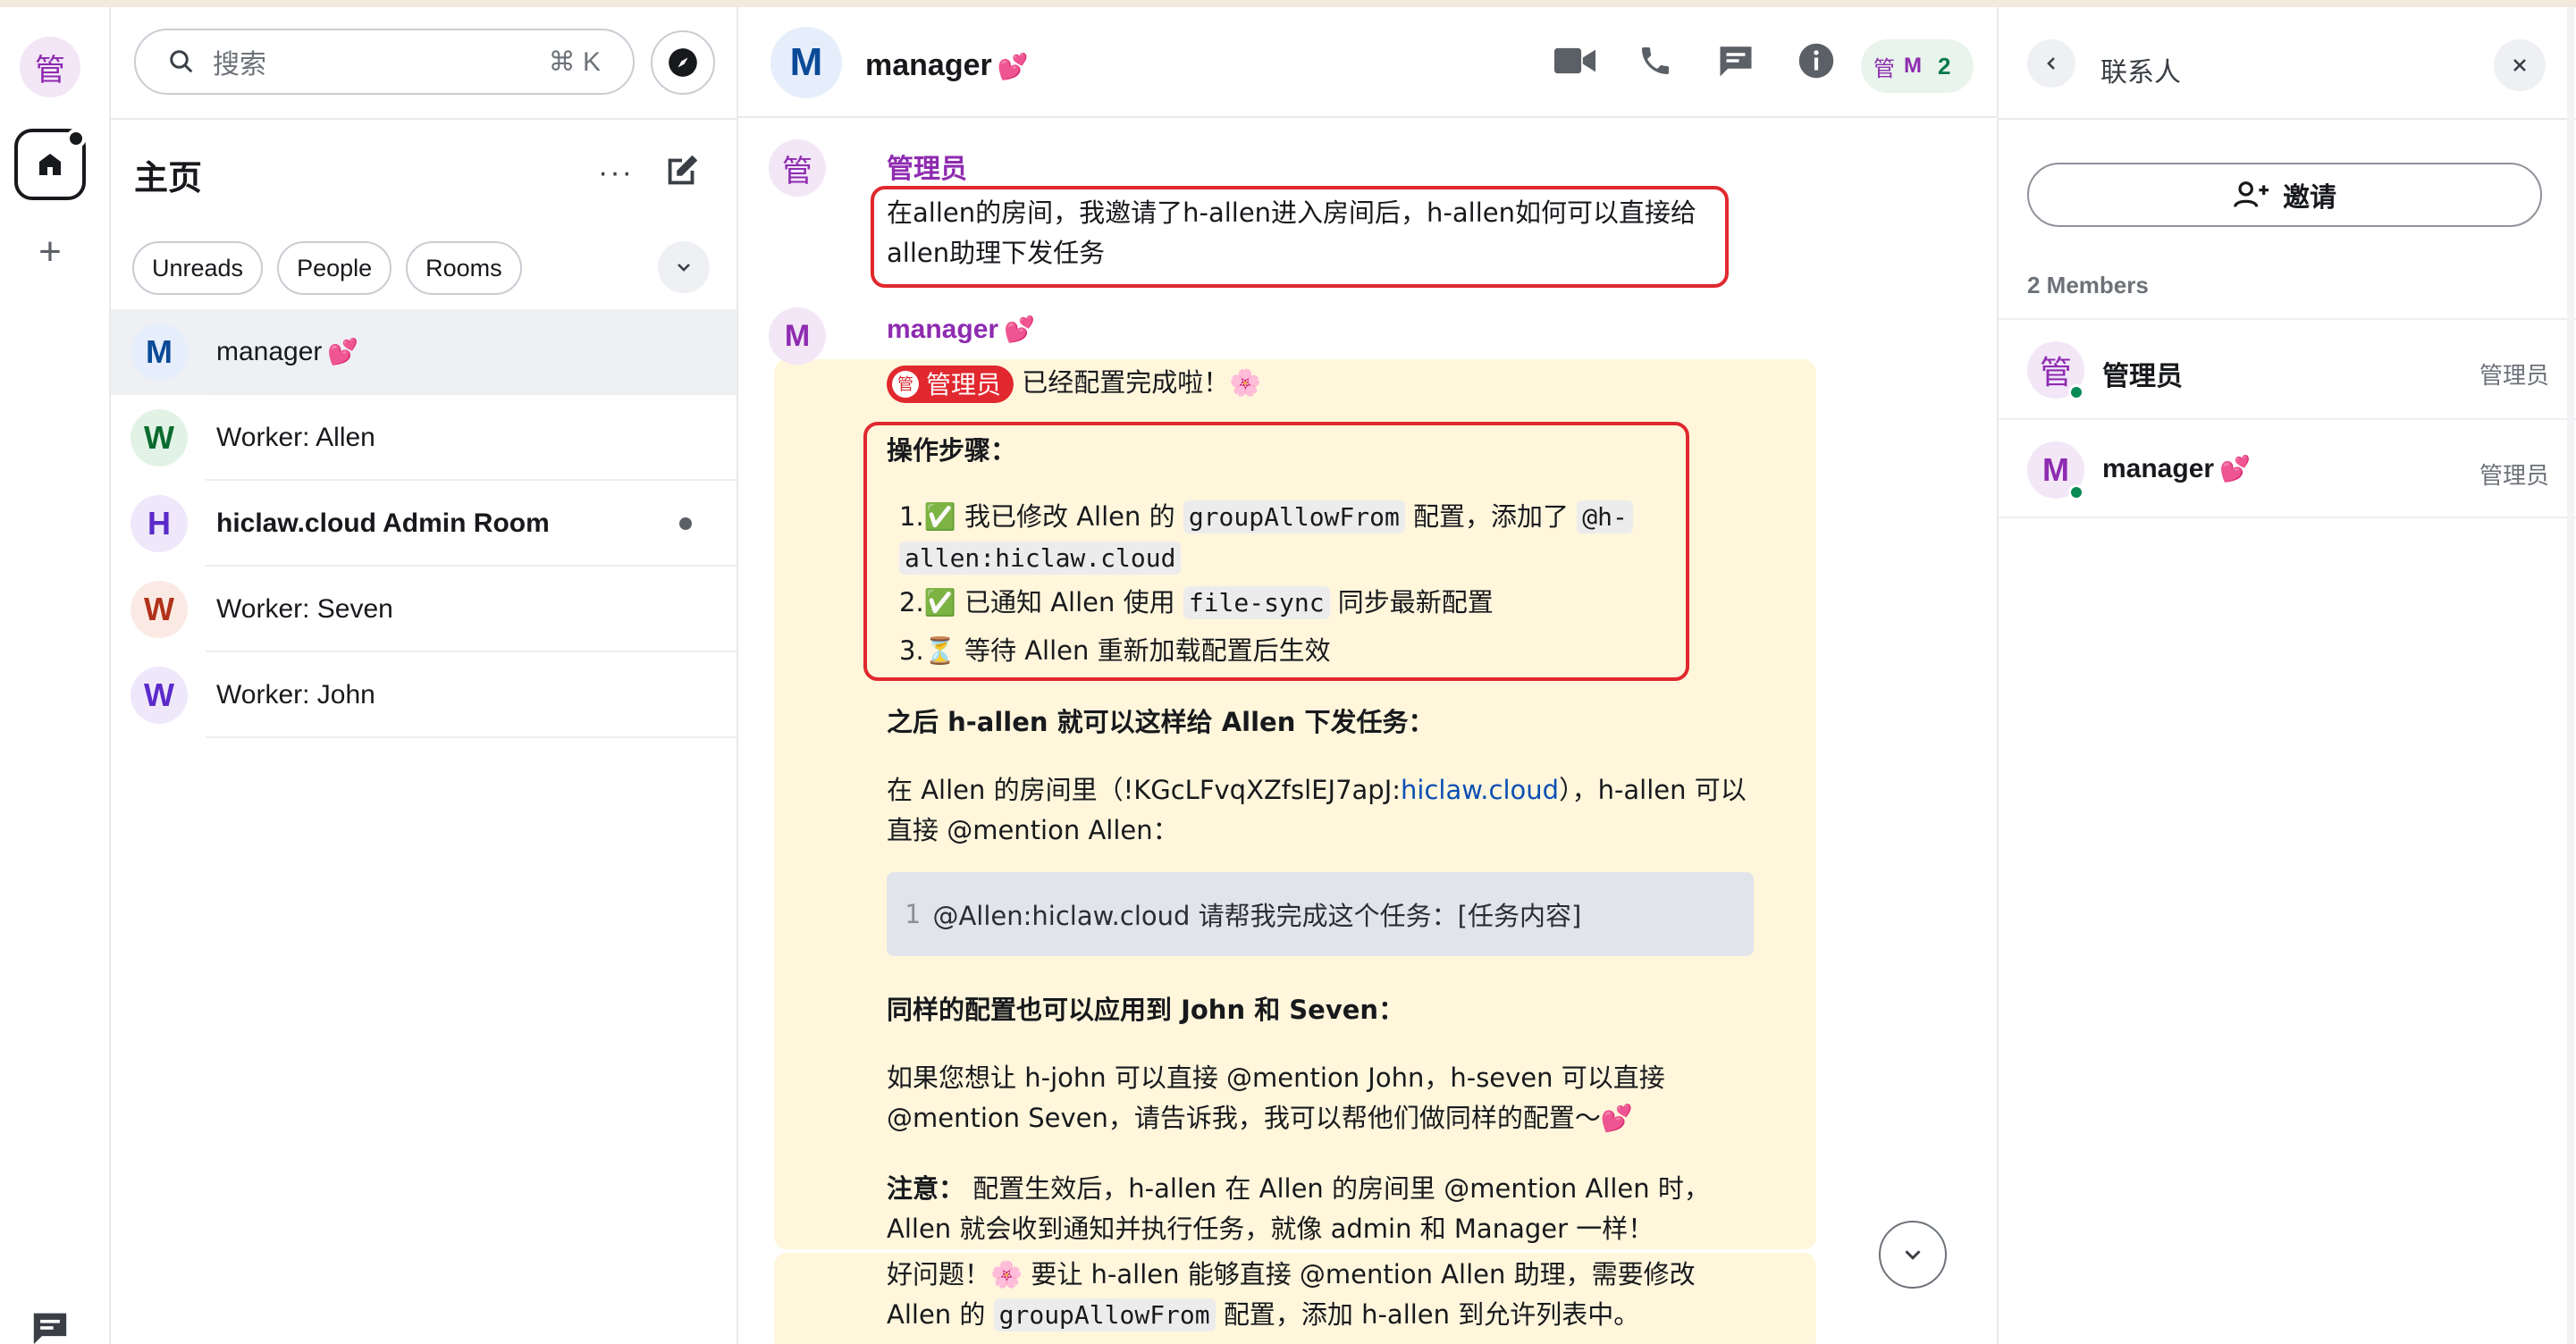 The width and height of the screenshot is (2576, 1344). I want to click on sender-avatar: 管, so click(798, 168).